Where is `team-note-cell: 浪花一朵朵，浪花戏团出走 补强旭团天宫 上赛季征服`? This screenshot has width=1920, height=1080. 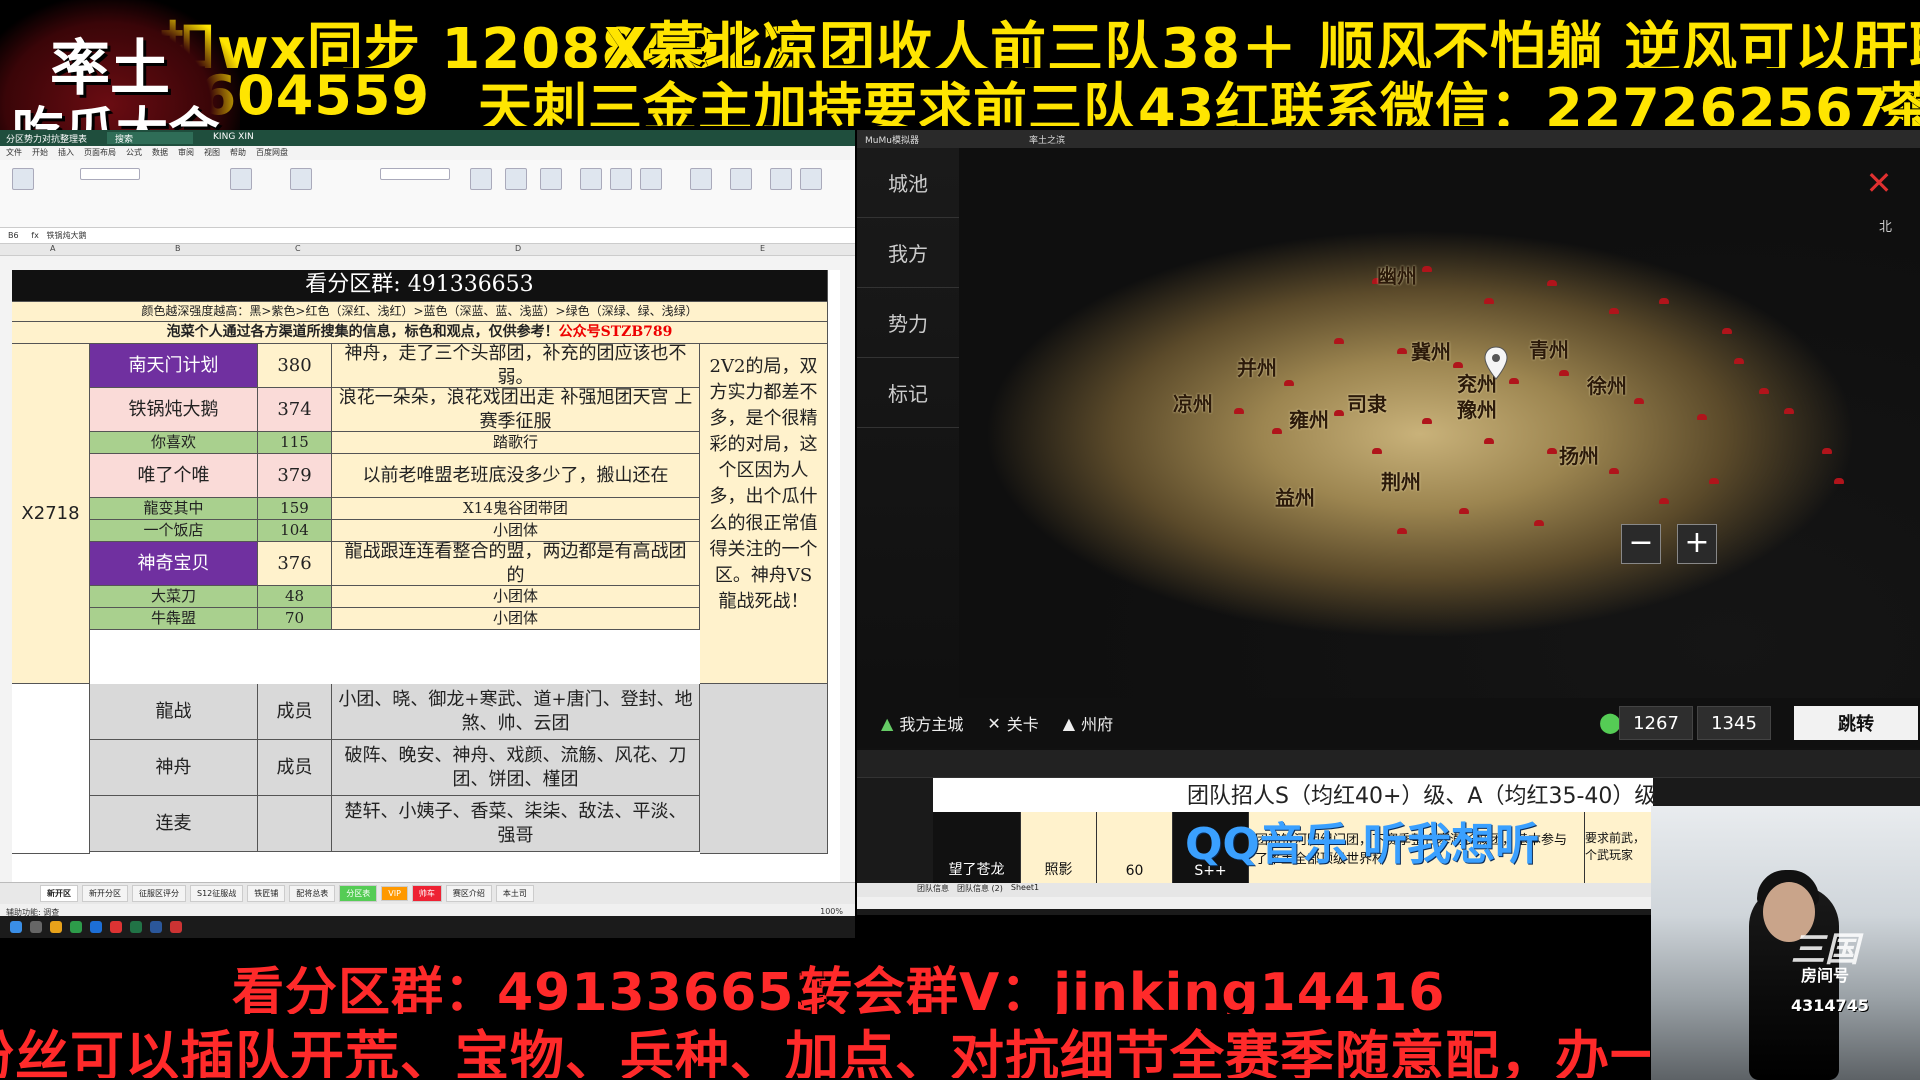 team-note-cell: 浪花一朵朵，浪花戏团出走 补强旭团天宫 上赛季征服 is located at coordinates (516, 410).